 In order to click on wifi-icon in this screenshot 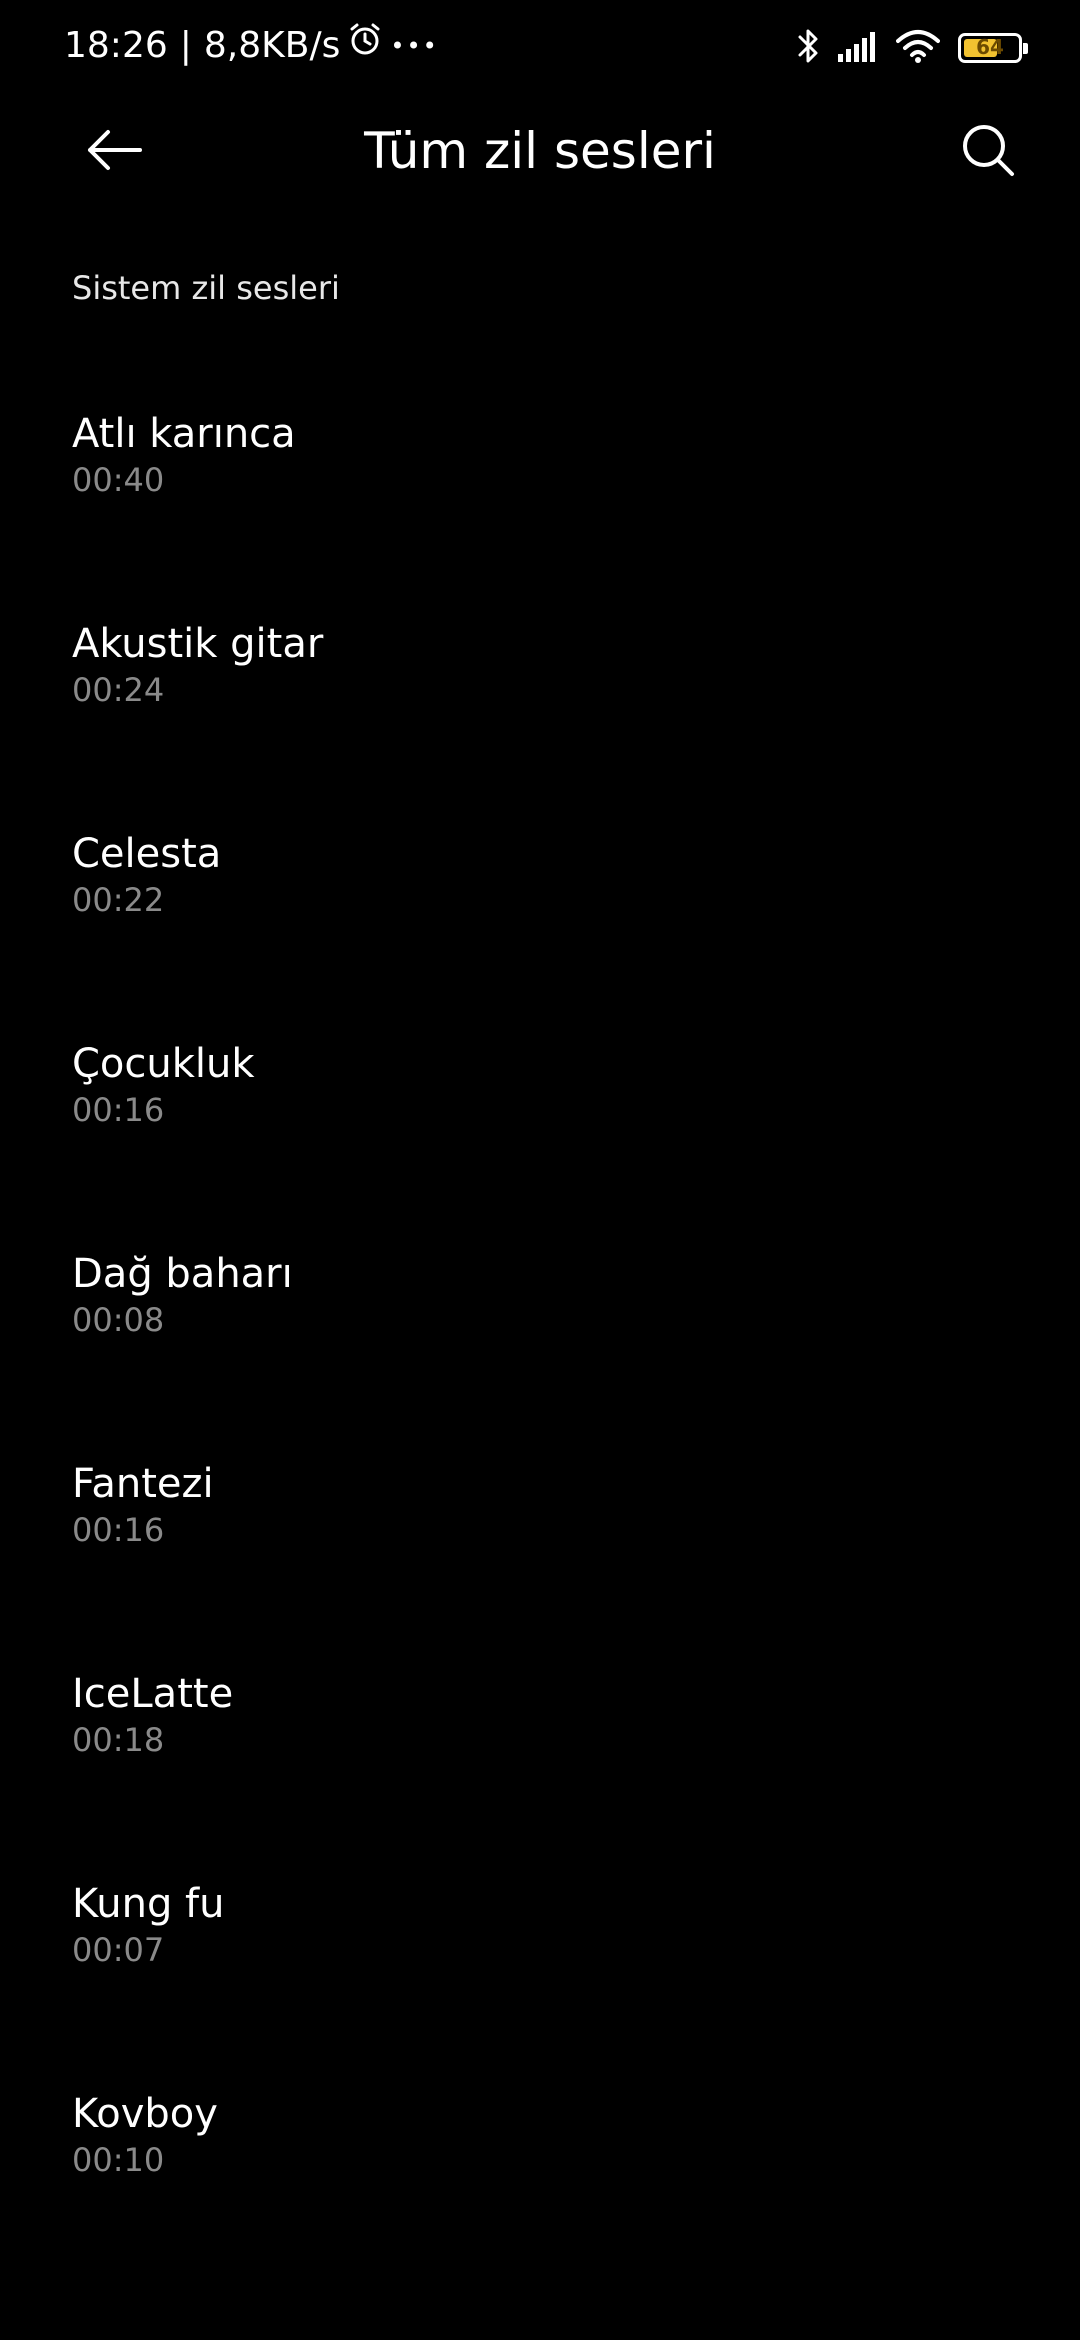, I will do `click(918, 48)`.